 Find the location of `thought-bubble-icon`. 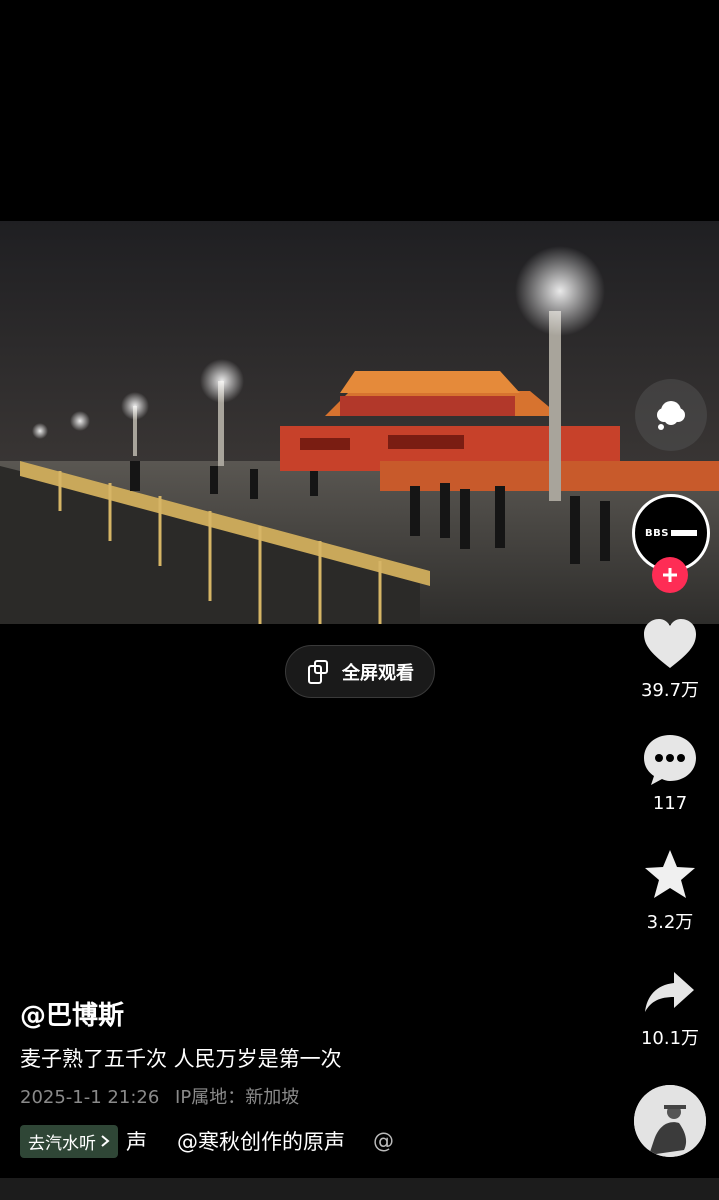

thought-bubble-icon is located at coordinates (671, 415).